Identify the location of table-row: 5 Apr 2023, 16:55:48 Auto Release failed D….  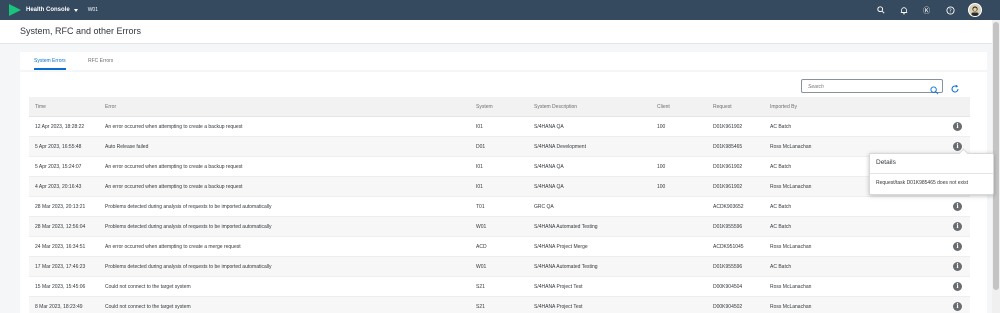
(499, 147).